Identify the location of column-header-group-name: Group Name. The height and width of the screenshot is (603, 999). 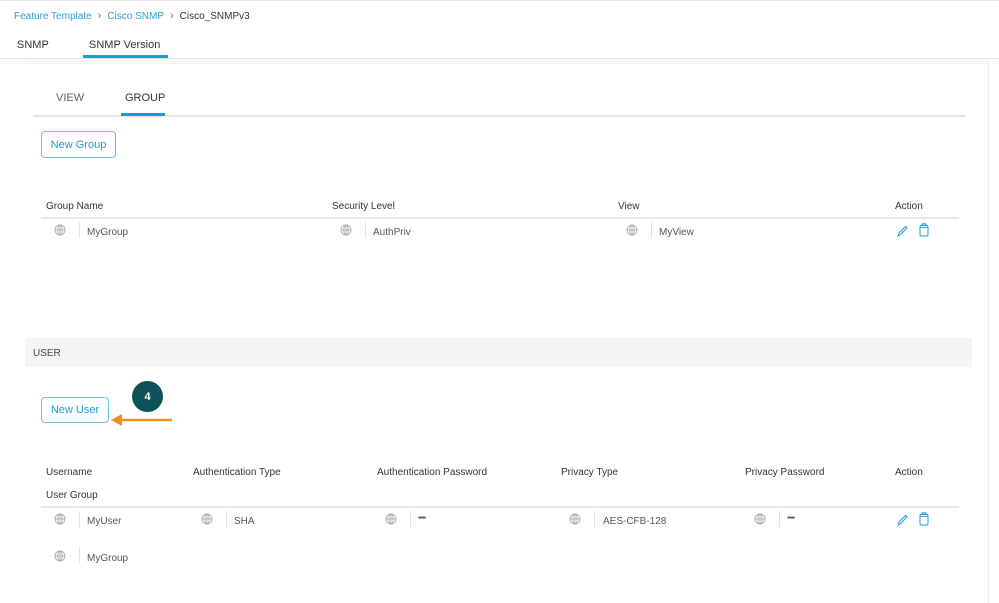
(75, 206).